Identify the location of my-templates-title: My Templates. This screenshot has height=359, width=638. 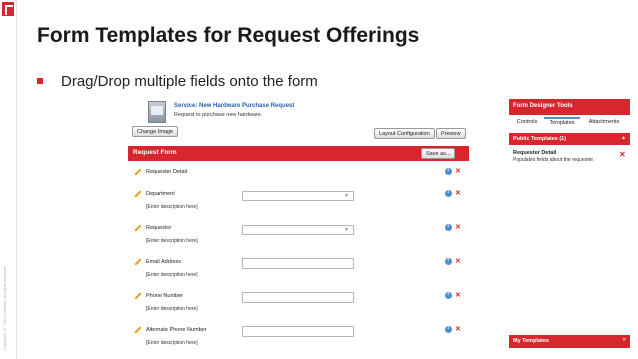
(531, 341).